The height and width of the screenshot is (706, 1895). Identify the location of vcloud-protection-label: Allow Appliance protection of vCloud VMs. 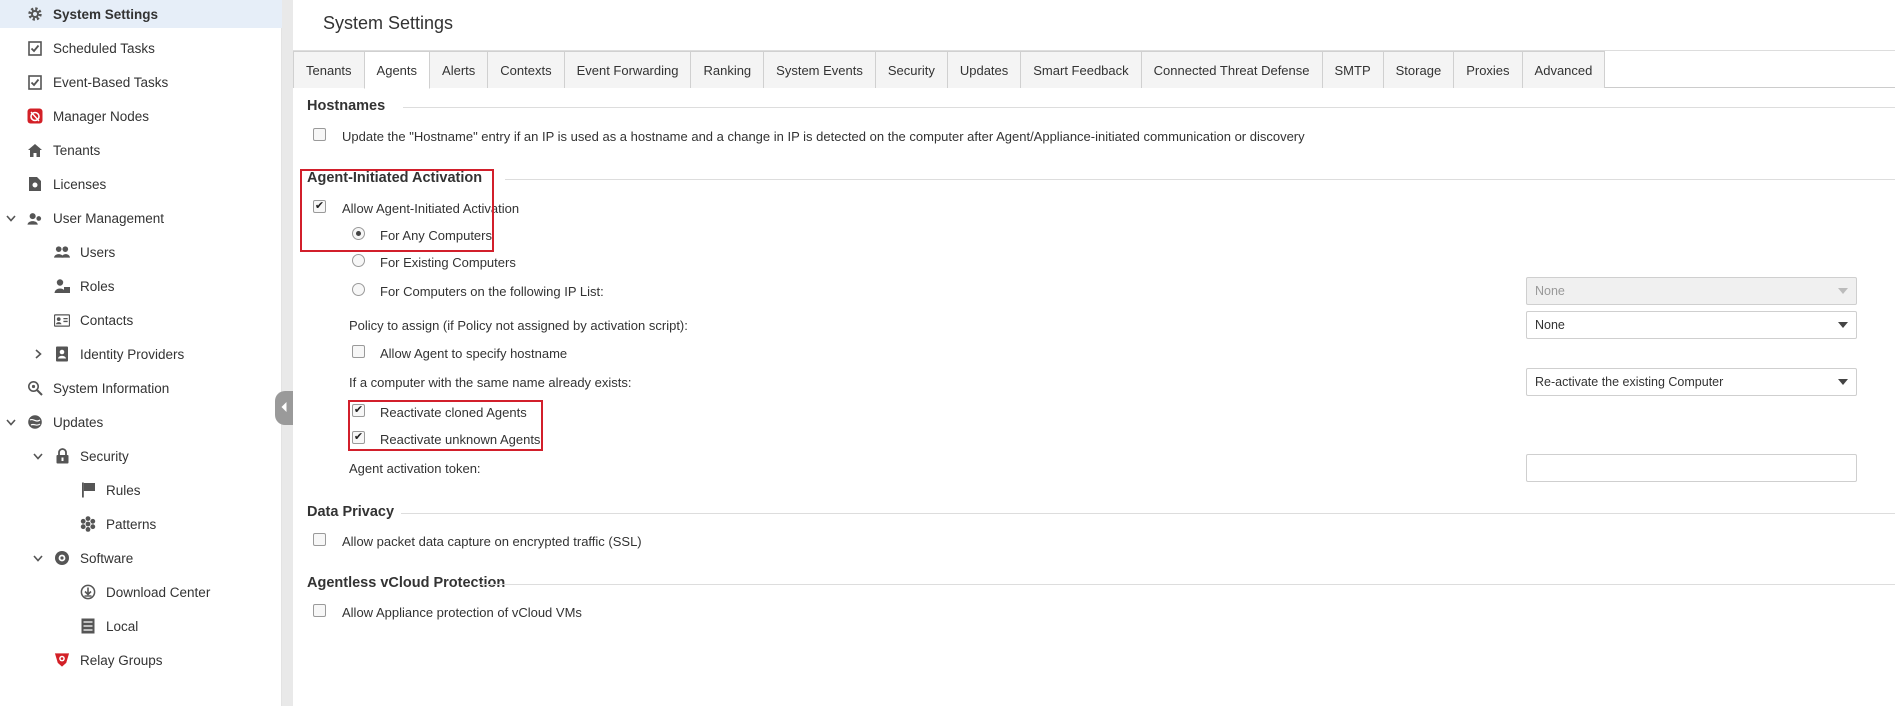
(462, 612).